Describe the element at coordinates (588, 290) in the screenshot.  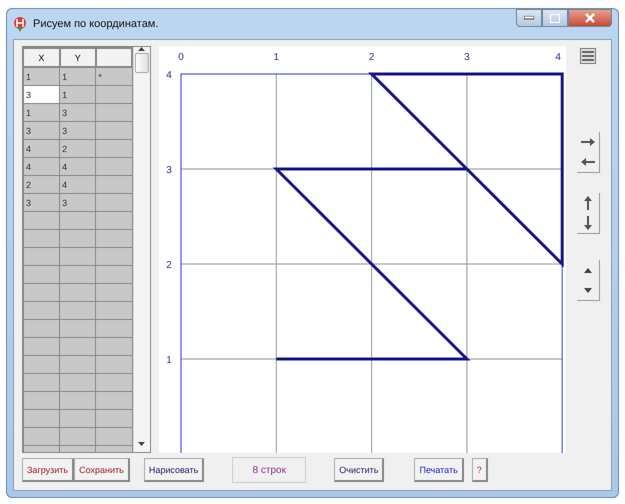
I see `triangle-down-icon` at that location.